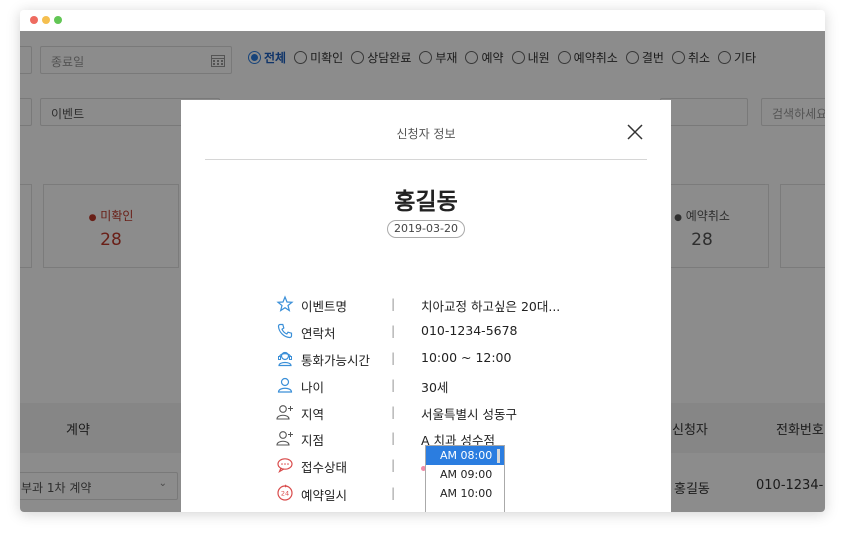 This screenshot has width=845, height=546. Describe the element at coordinates (466, 357) in the screenshot. I see `field-value: 10:00 ~ 12:00` at that location.